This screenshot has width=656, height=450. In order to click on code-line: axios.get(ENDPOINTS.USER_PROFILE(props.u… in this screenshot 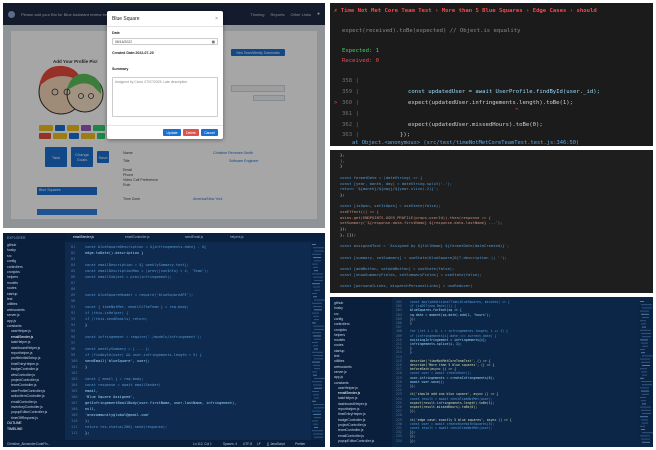, I will do `click(415, 217)`.